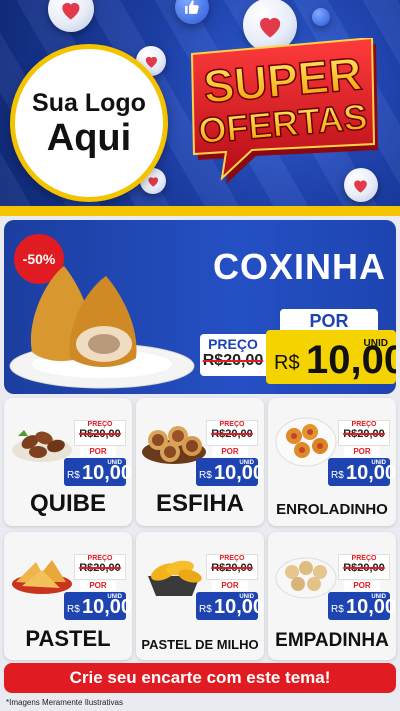  What do you see at coordinates (233, 360) in the screenshot?
I see `featured-old-price: R$20,00` at bounding box center [233, 360].